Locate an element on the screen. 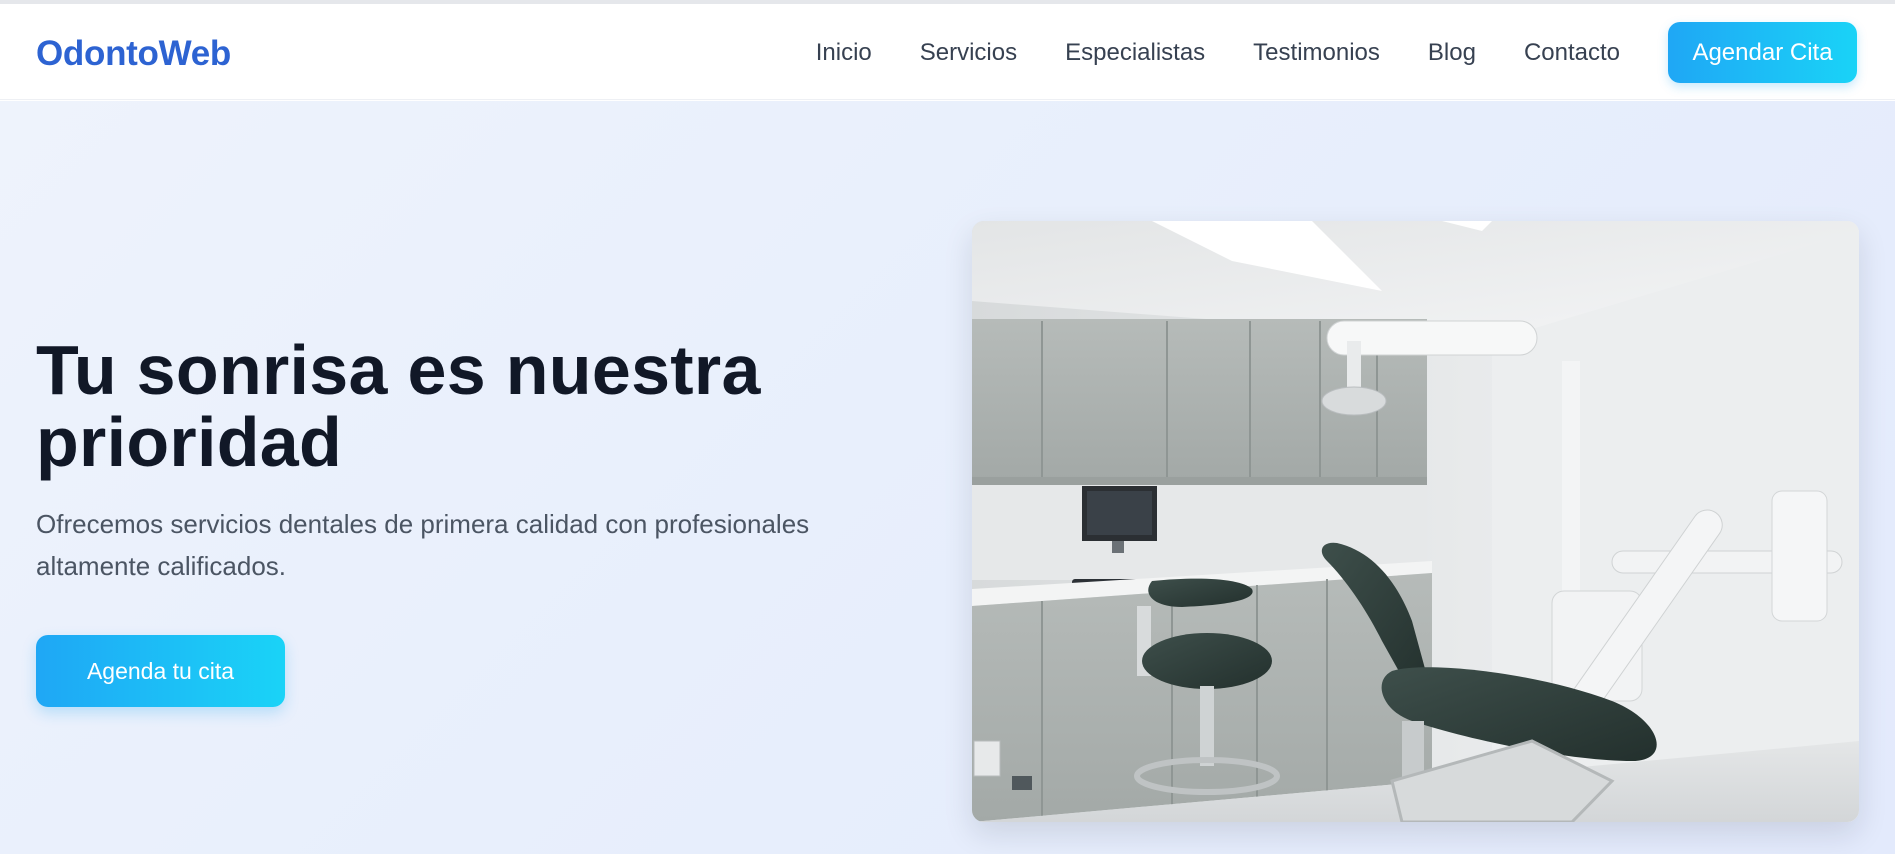 Image resolution: width=1895 pixels, height=854 pixels. nav-link-inicio: Inicio is located at coordinates (844, 53).